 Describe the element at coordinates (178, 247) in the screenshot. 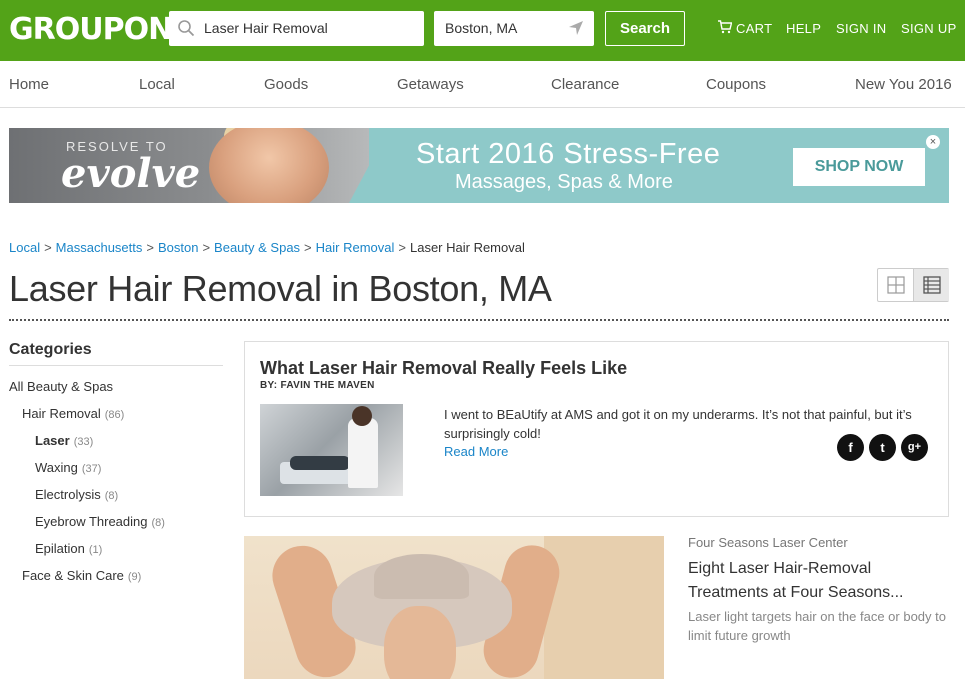

I see `breadcrumb-boston: Boston` at that location.